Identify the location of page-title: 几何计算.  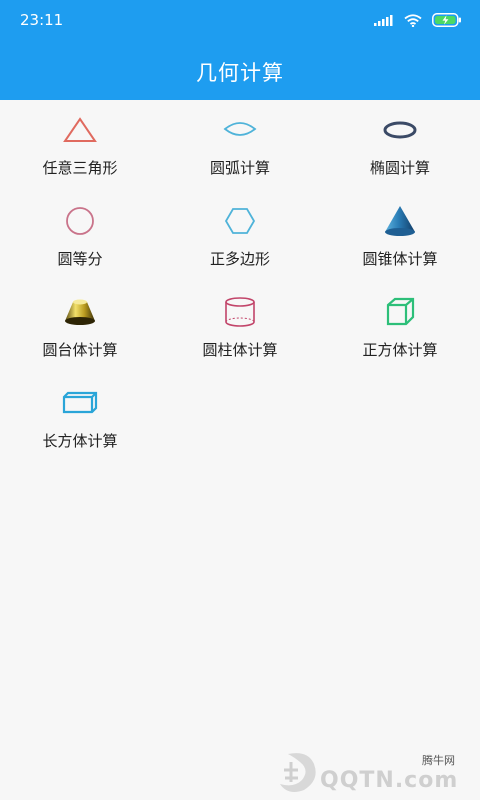
(240, 73).